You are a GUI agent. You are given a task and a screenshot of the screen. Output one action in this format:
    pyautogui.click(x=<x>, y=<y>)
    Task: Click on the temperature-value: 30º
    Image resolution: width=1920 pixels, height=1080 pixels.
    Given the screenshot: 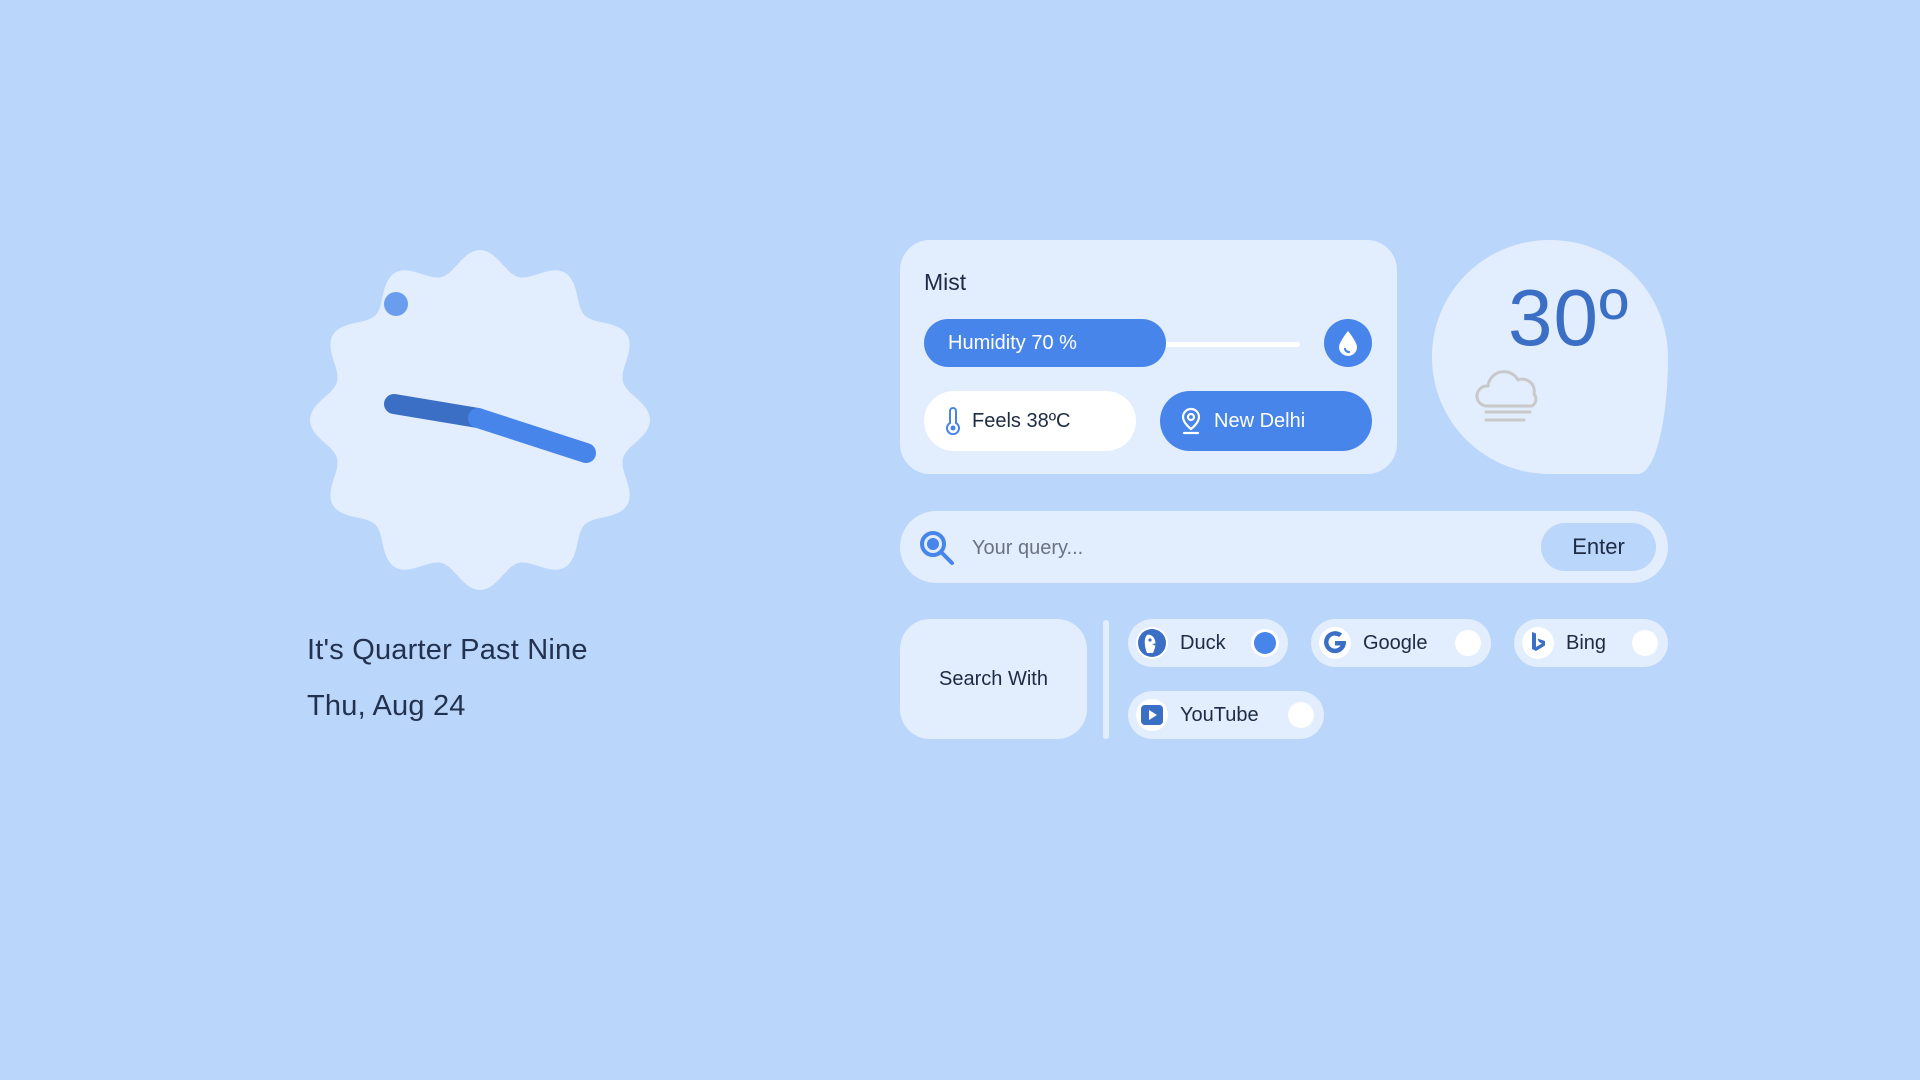 What is the action you would take?
    pyautogui.click(x=1569, y=317)
    